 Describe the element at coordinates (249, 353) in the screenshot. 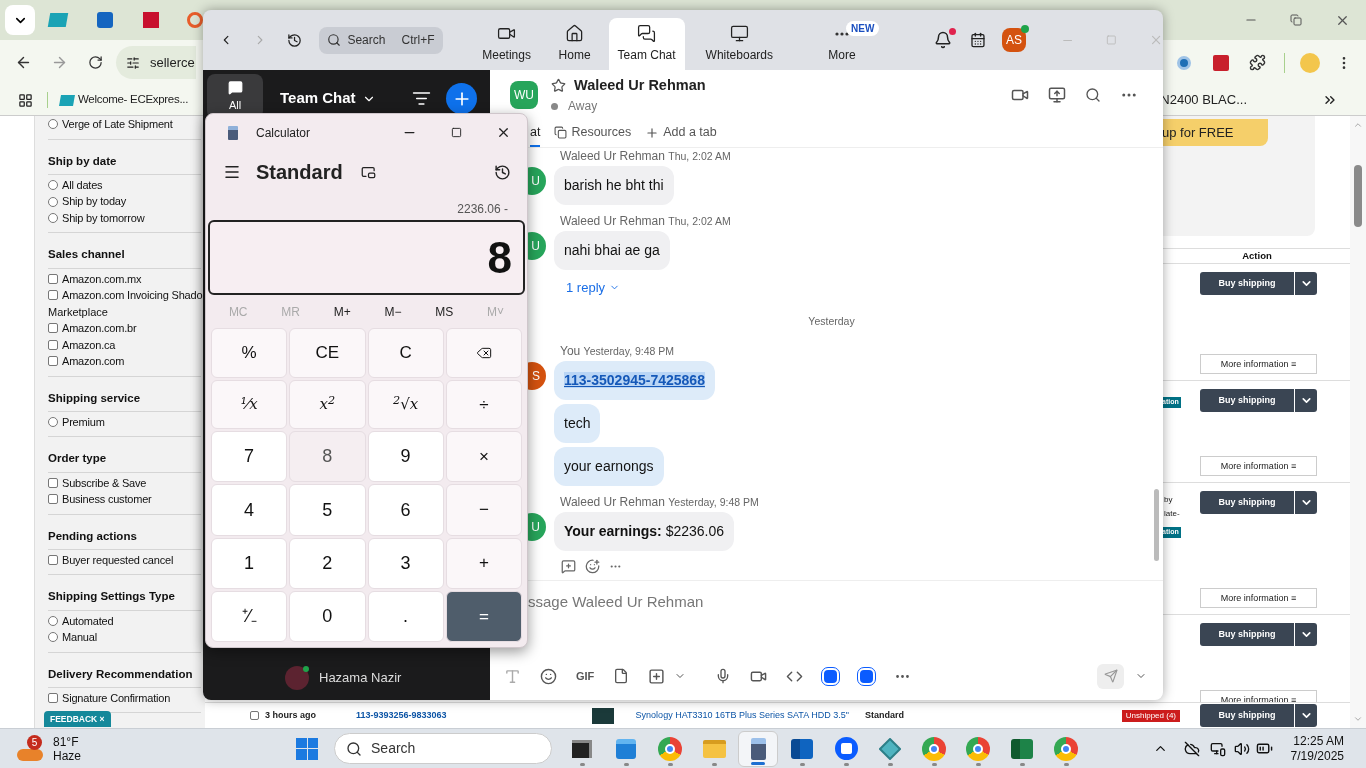

I see `calculator-key: %` at that location.